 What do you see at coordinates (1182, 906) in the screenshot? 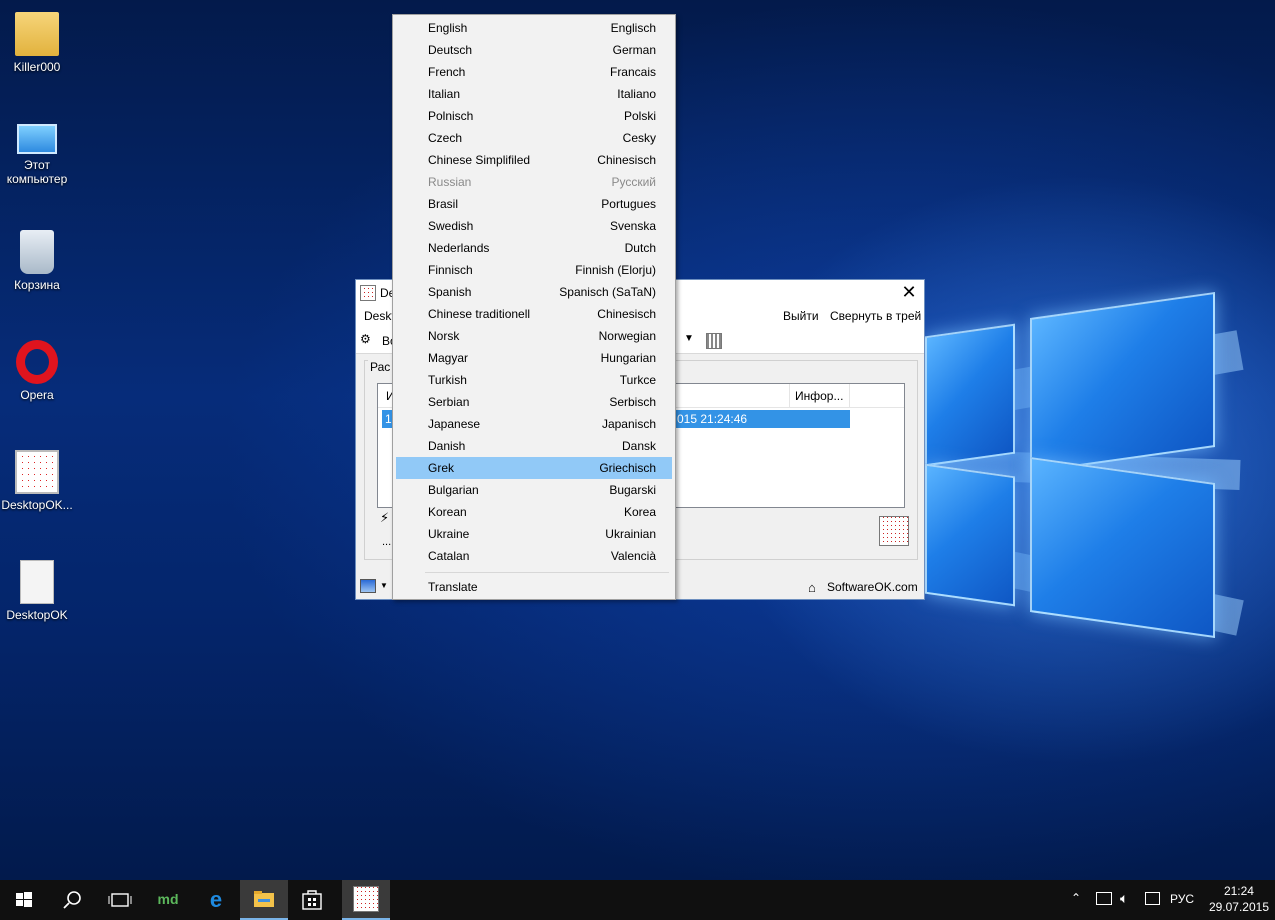
I see `language-indicator: РУС` at bounding box center [1182, 906].